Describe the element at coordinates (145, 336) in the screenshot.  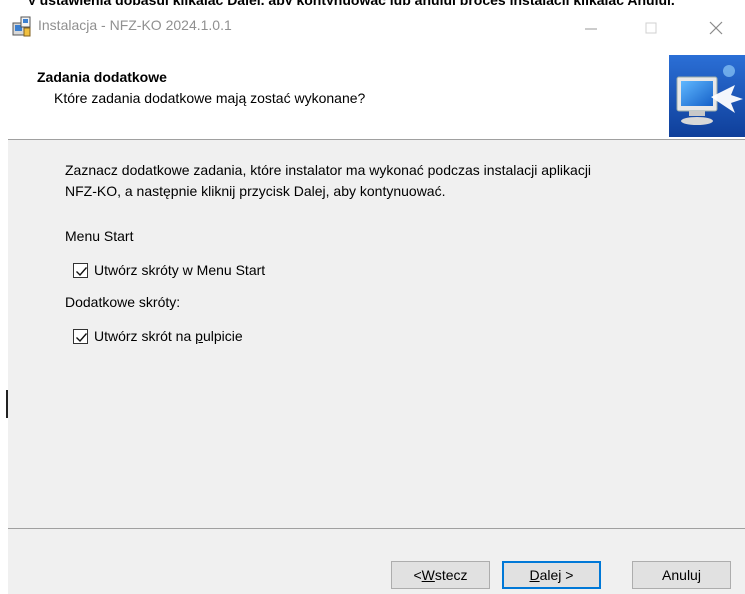
I see `desktop-shortcut-label-prefix: Utwórz skrót na` at that location.